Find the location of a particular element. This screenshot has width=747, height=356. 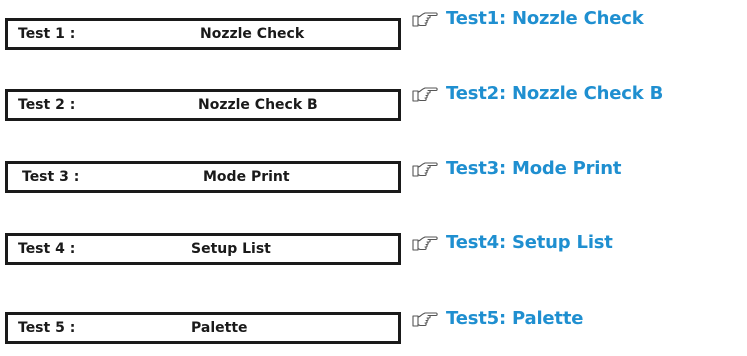

test-4-display: Test 4 : Setup List is located at coordinates (203, 249).